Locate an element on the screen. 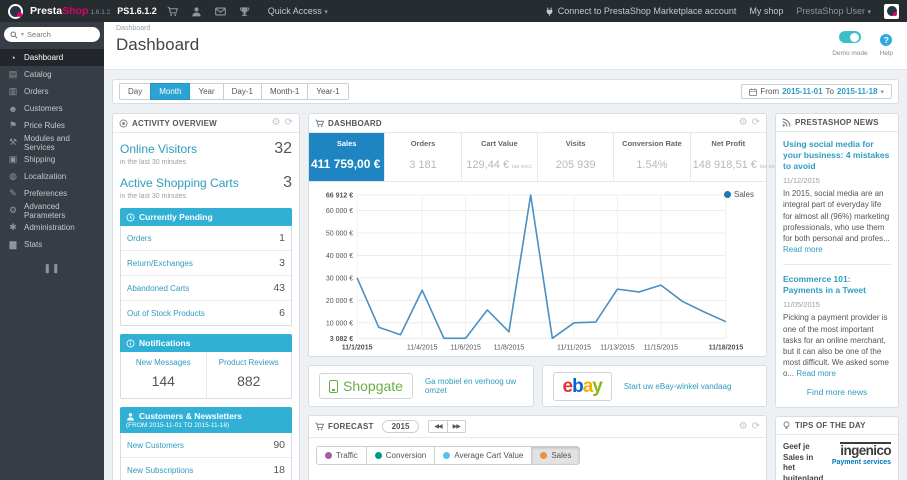  forecast-next-button: ▶▶ is located at coordinates (456, 427).